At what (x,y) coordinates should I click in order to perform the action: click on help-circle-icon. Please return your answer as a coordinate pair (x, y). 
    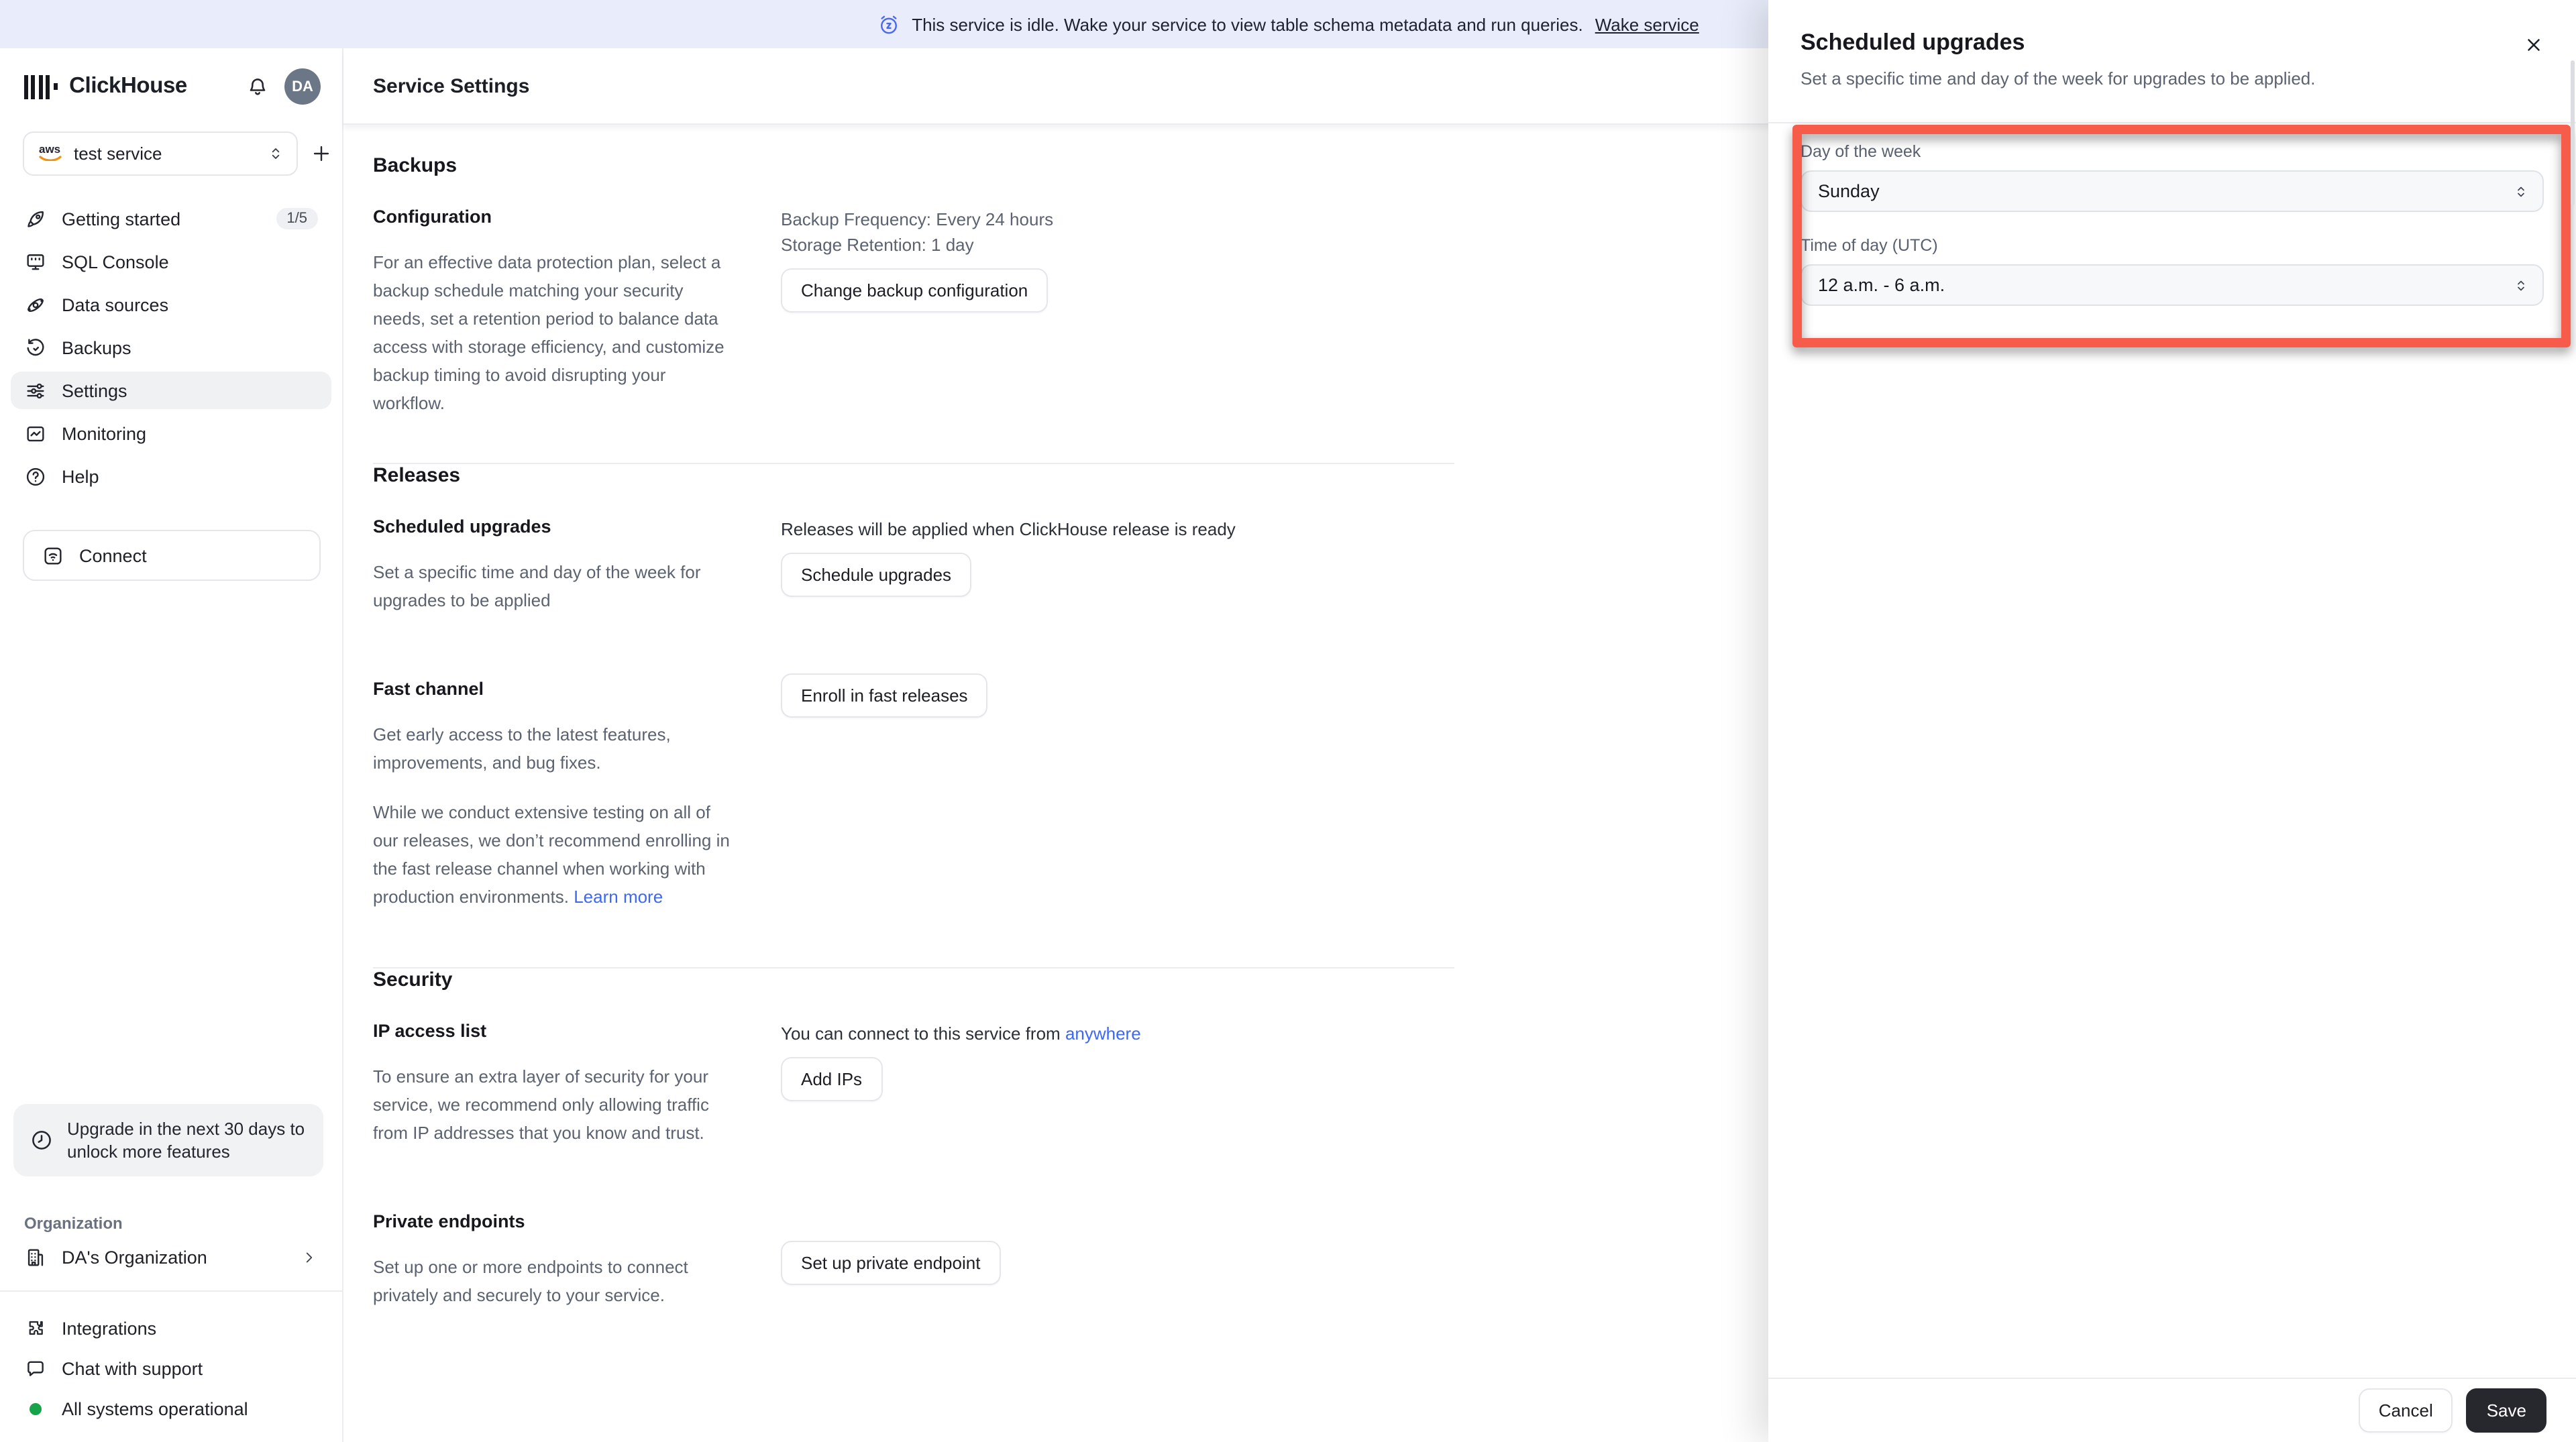
    Looking at the image, I should click on (35, 476).